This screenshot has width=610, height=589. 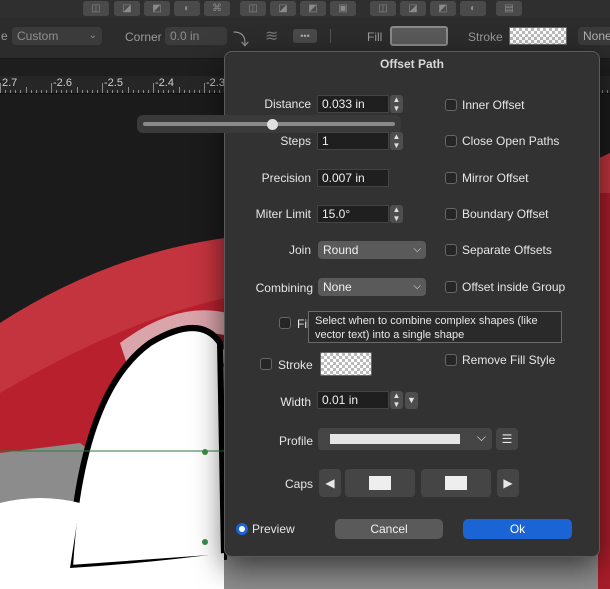 I want to click on distance-slider-thumb, so click(x=272, y=124).